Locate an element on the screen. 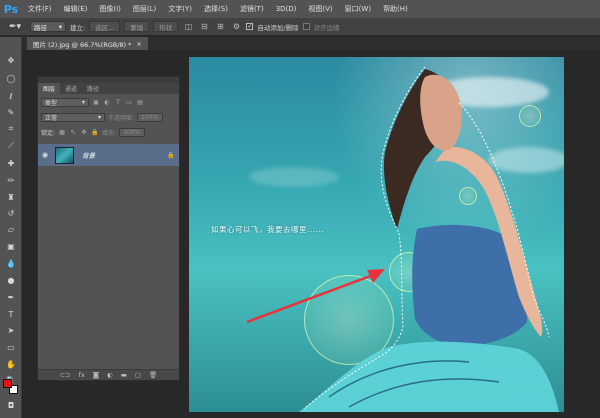  menu-view: 视图(V) is located at coordinates (320, 9).